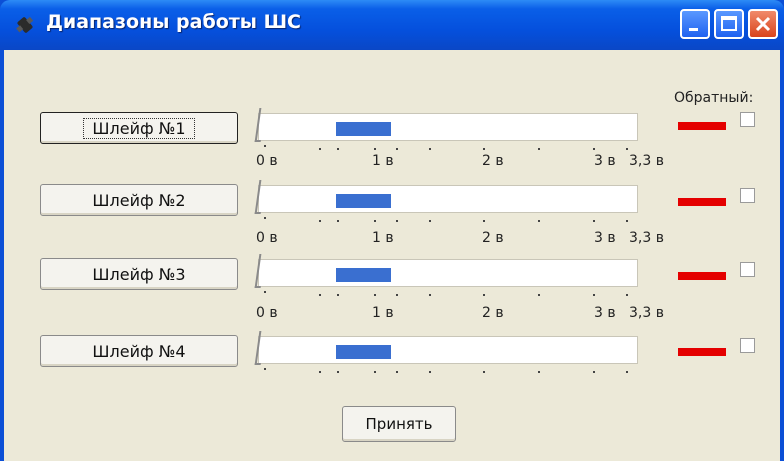  What do you see at coordinates (25, 24) in the screenshot?
I see `satellite-app-icon` at bounding box center [25, 24].